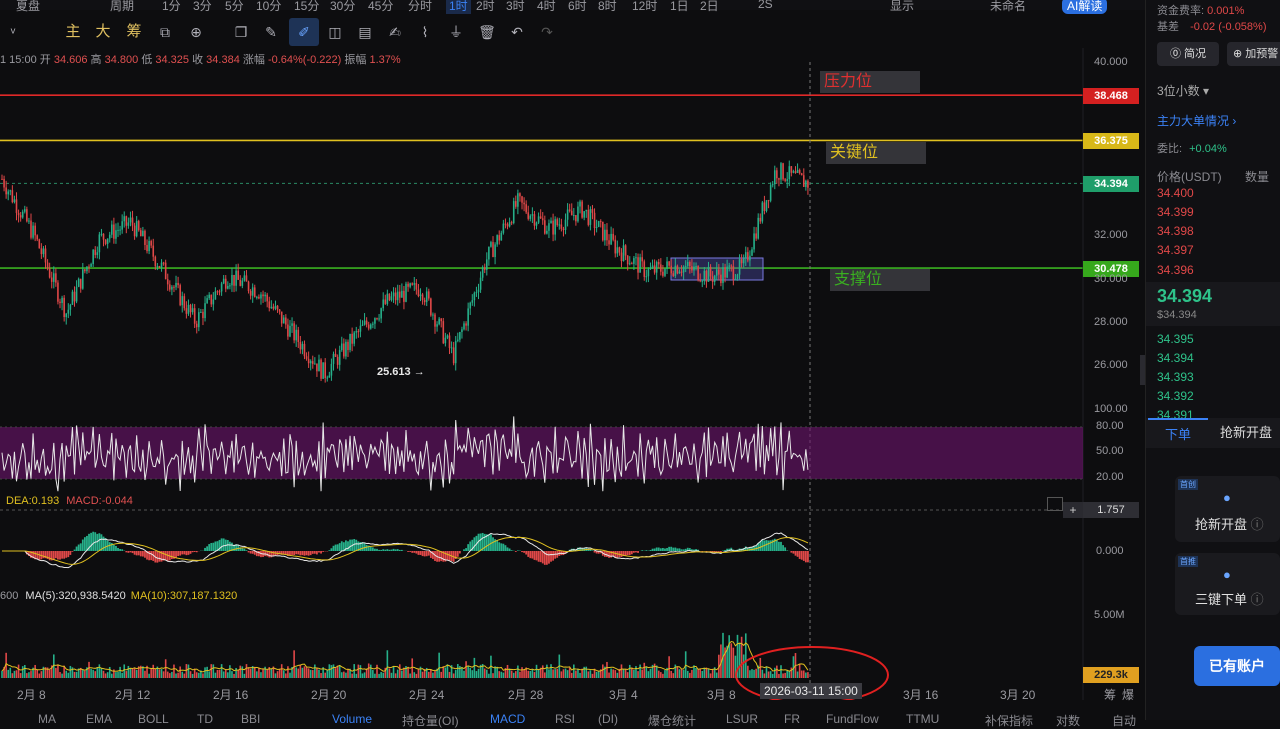  I want to click on overview-button: ⓪ 简况, so click(1188, 54).